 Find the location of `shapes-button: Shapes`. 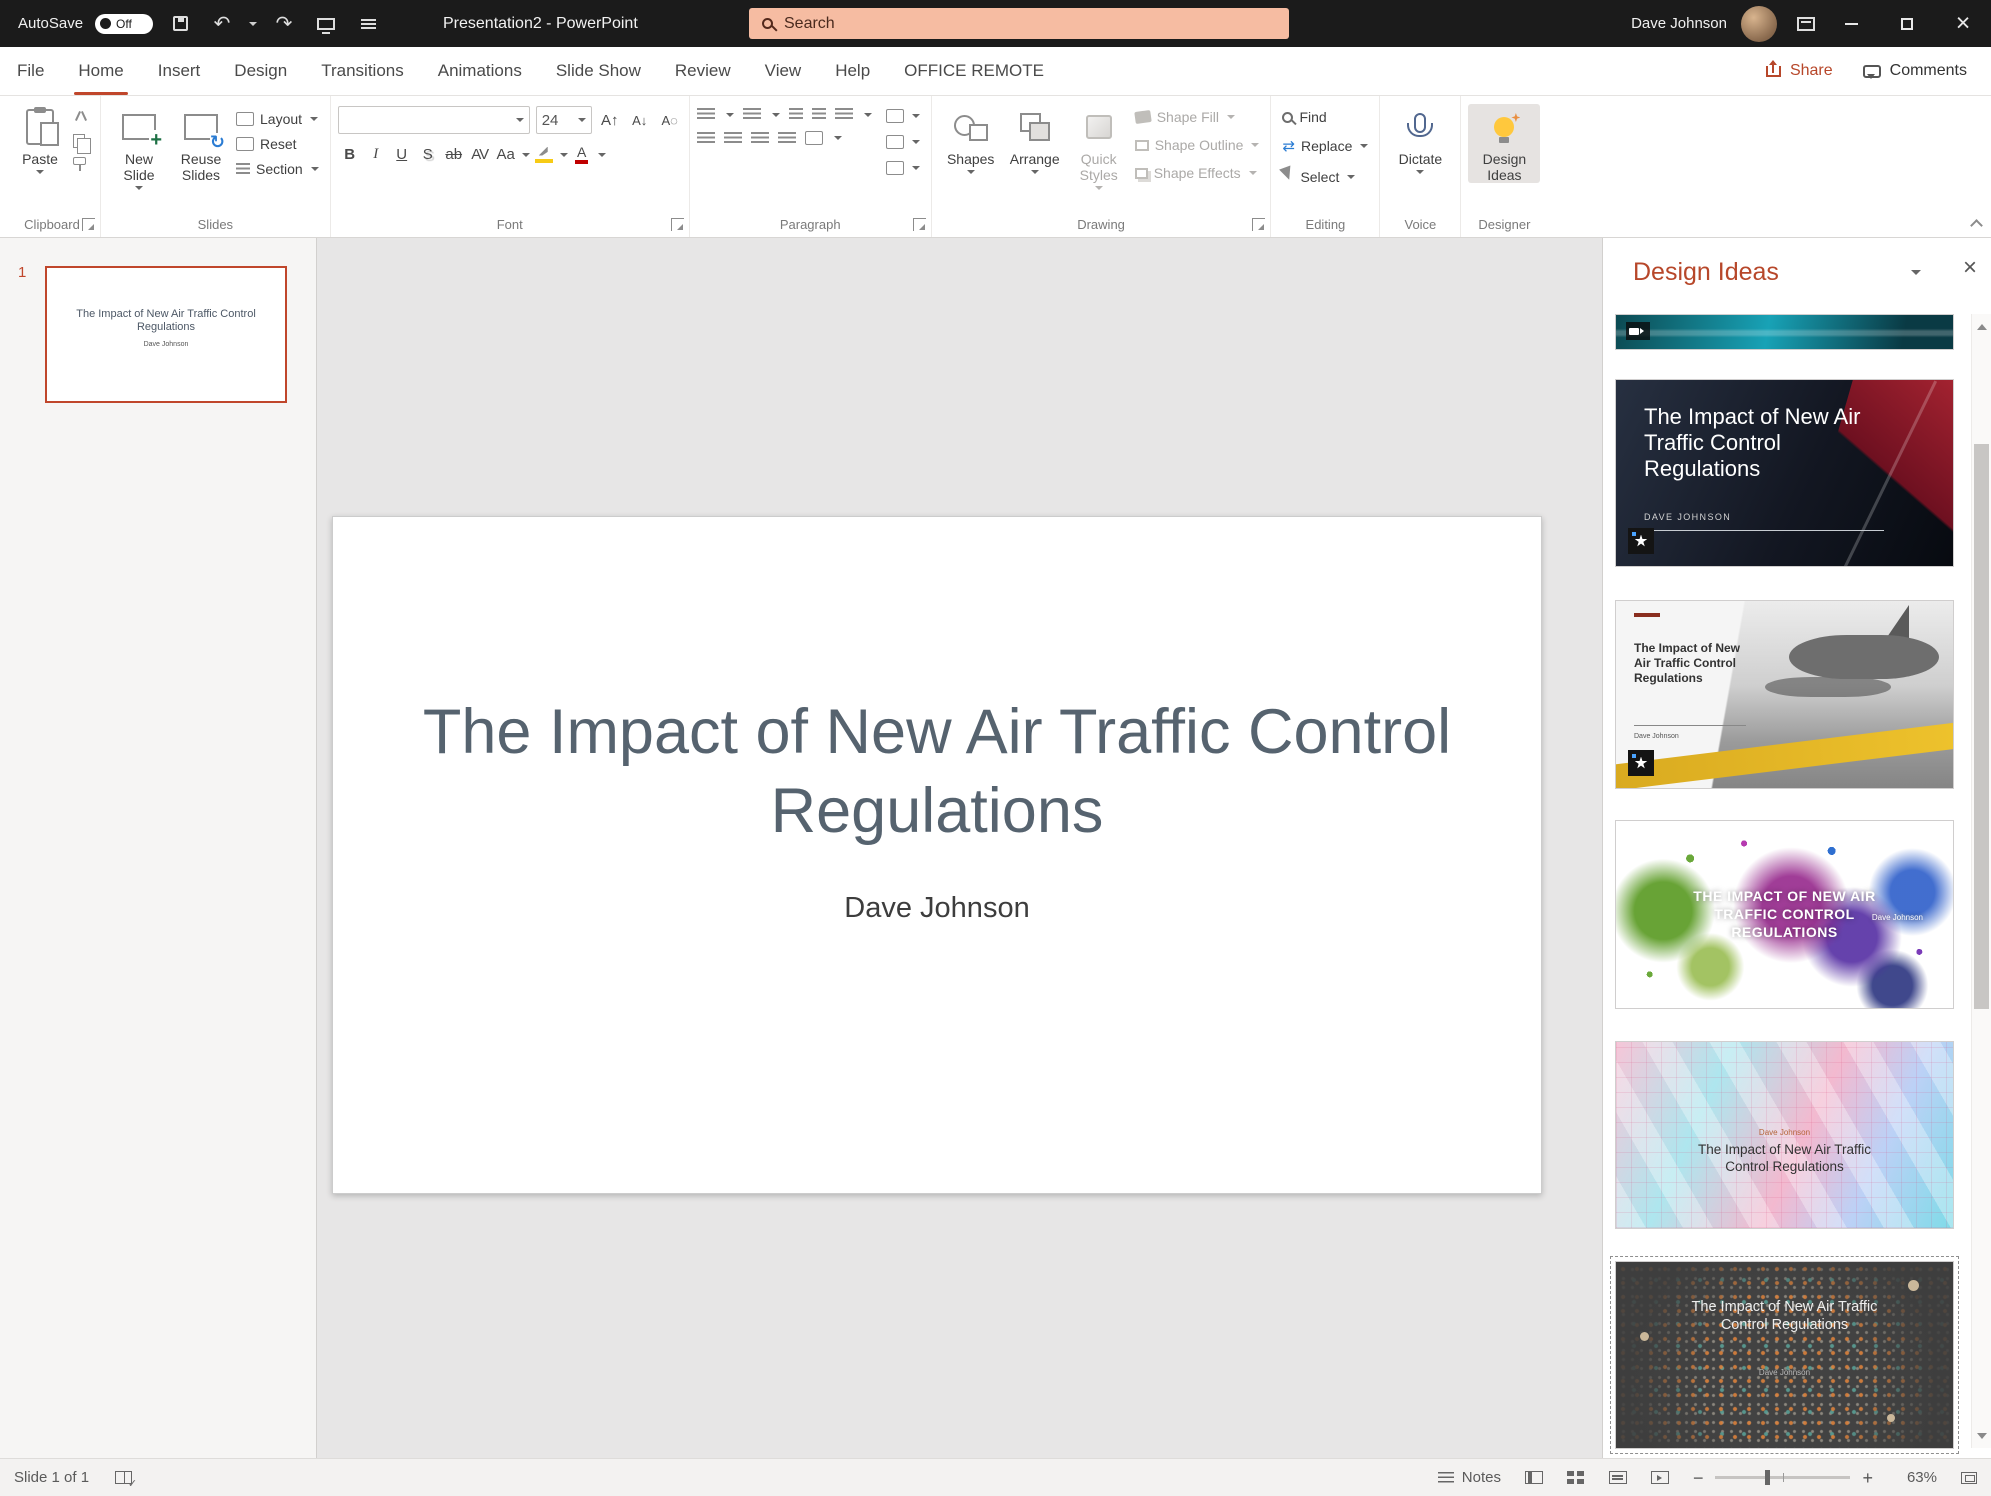

shapes-button: Shapes is located at coordinates (971, 141).